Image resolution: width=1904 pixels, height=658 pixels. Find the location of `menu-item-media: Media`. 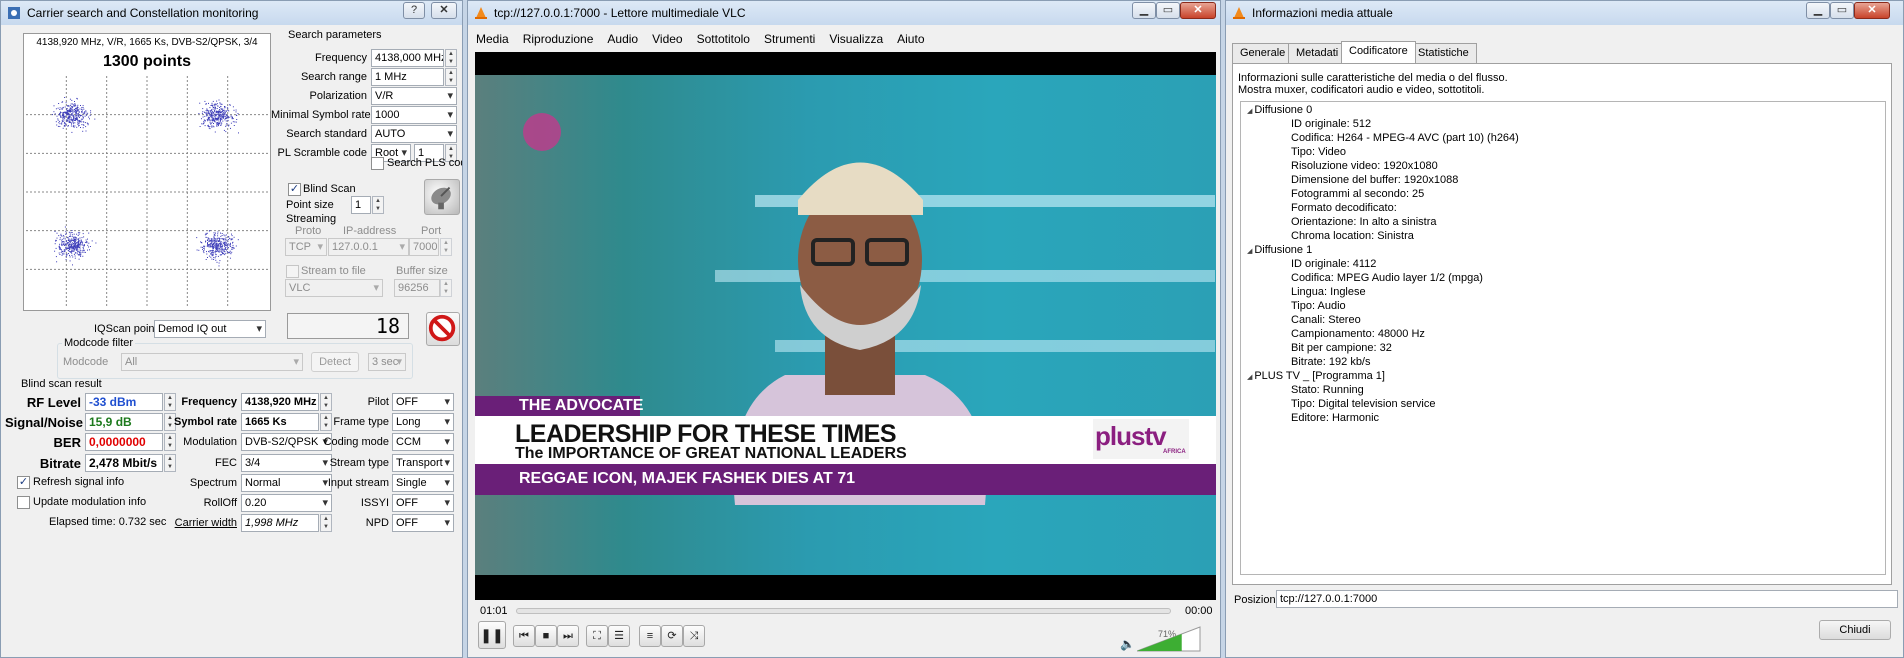

menu-item-media: Media is located at coordinates (492, 39).